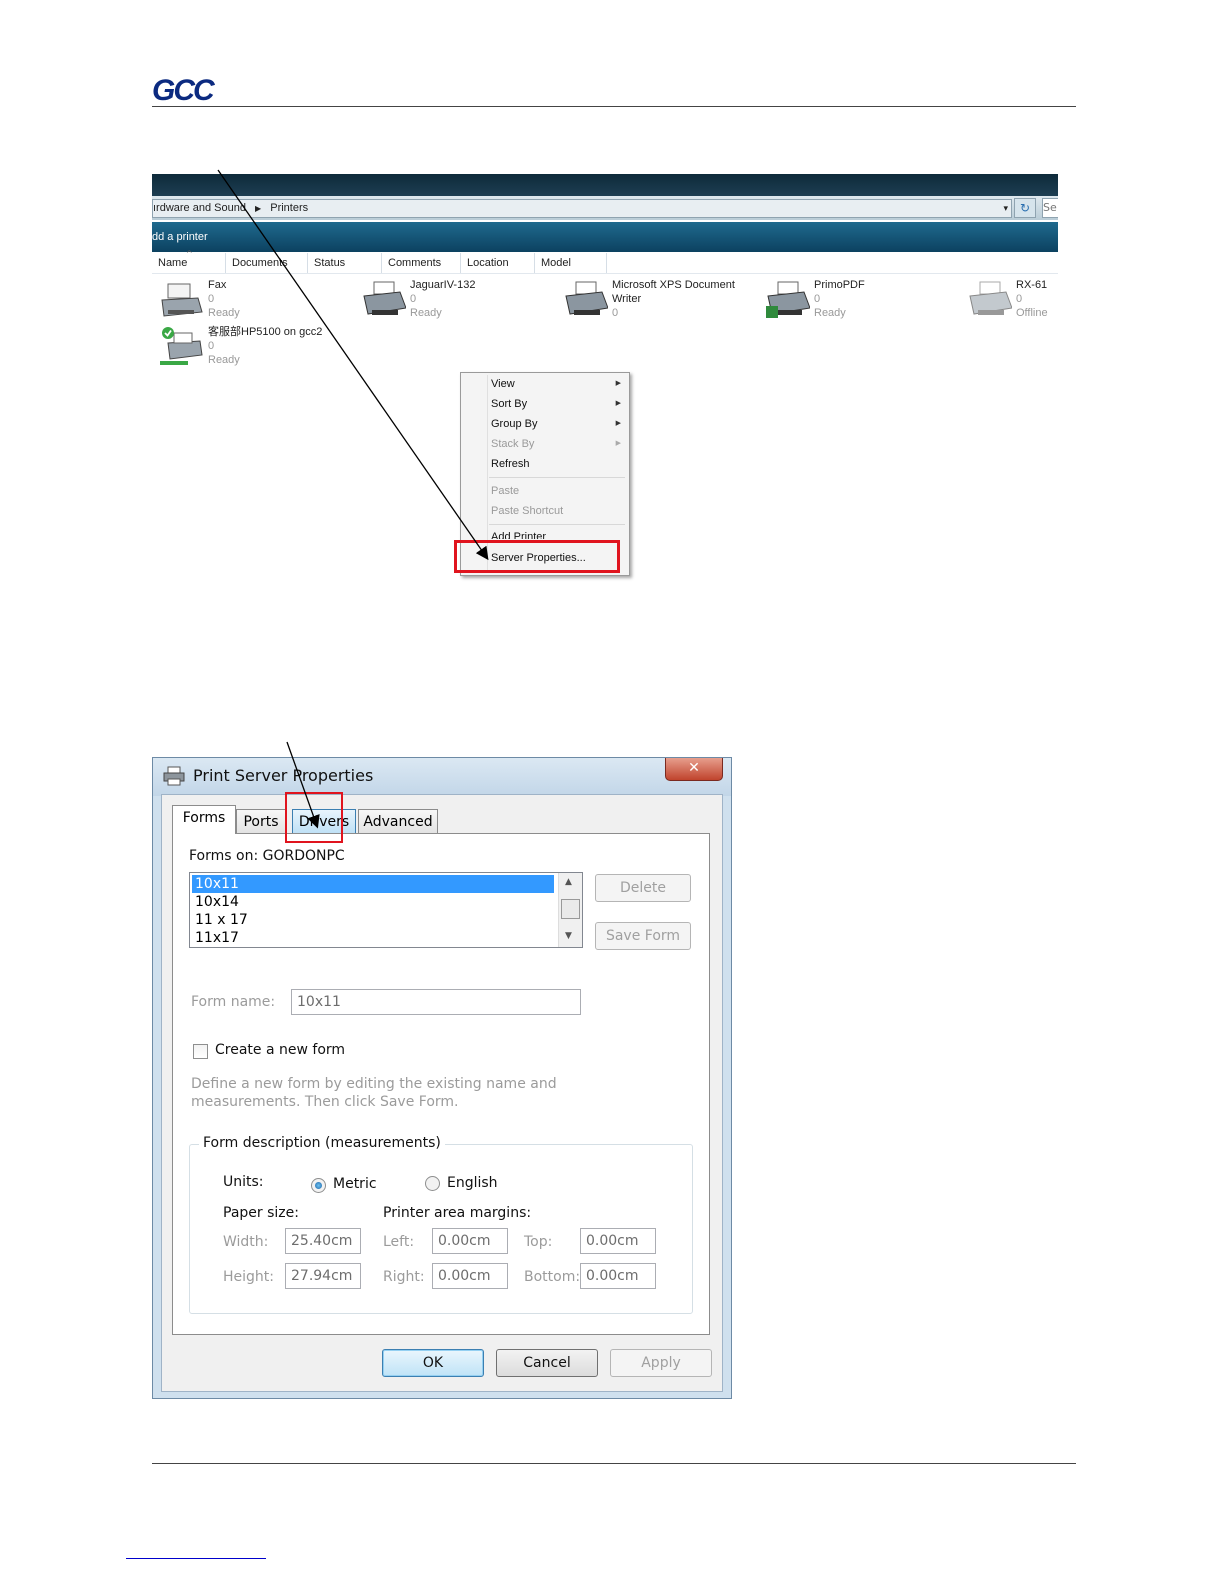 The width and height of the screenshot is (1224, 1584). What do you see at coordinates (303, 785) in the screenshot?
I see `arrow-to-drivers-tab` at bounding box center [303, 785].